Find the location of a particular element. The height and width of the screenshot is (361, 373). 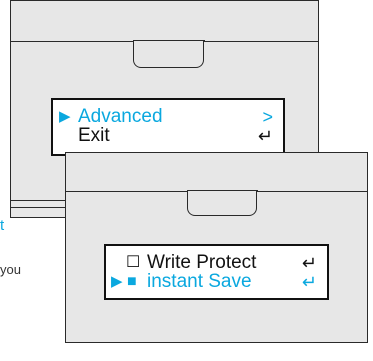

menu-screen-back: ▶ Advanced > Exit ↵ is located at coordinates (168, 127).